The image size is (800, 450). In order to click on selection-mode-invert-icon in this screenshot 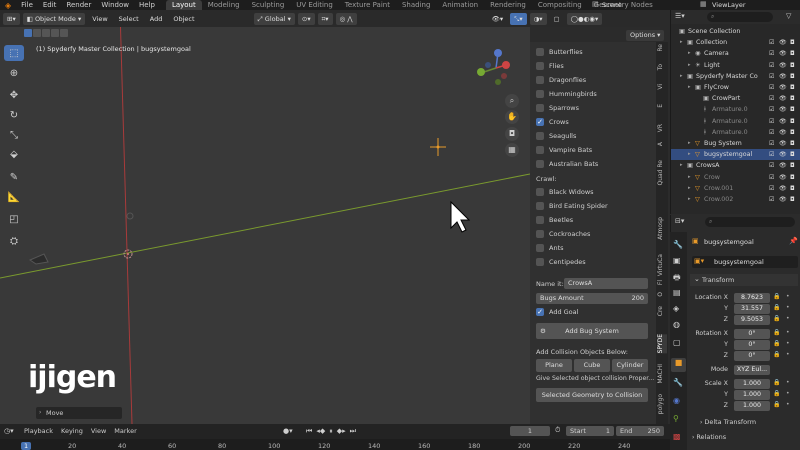, I will do `click(55, 33)`.